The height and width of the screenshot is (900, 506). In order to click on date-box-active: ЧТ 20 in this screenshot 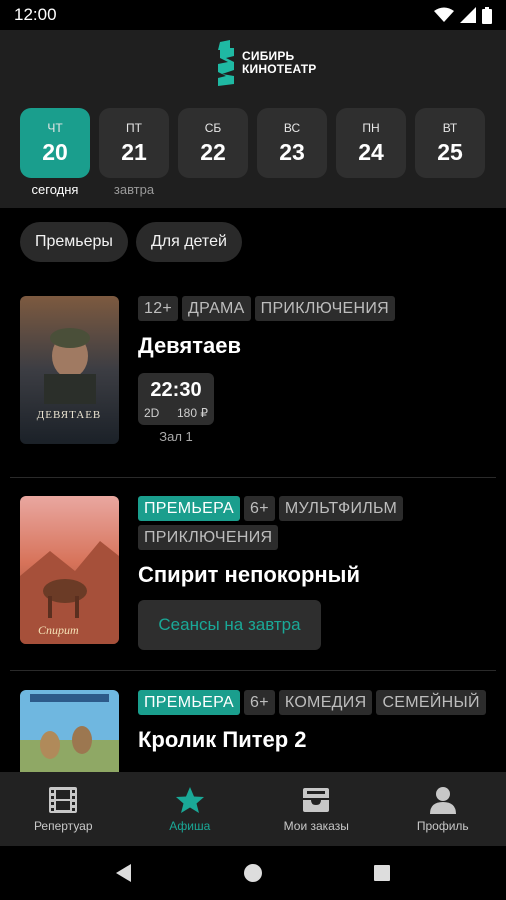, I will do `click(55, 143)`.